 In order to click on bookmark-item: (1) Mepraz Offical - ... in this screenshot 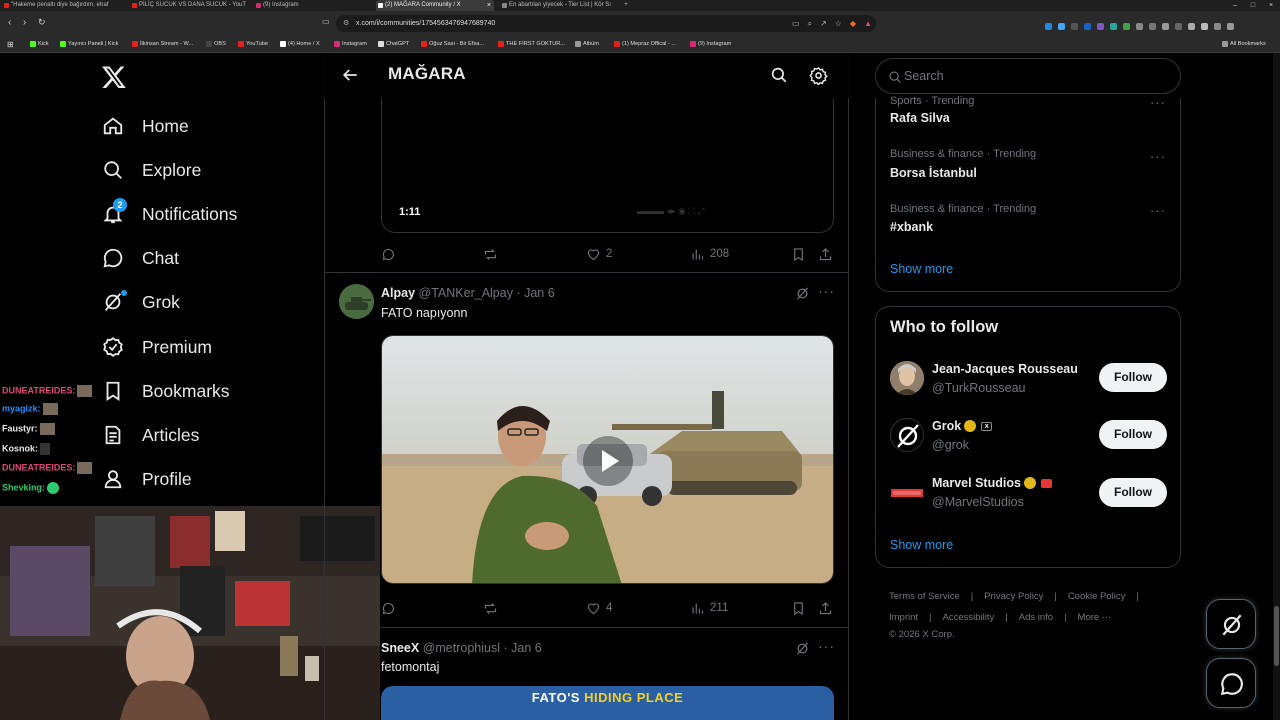, I will do `click(645, 44)`.